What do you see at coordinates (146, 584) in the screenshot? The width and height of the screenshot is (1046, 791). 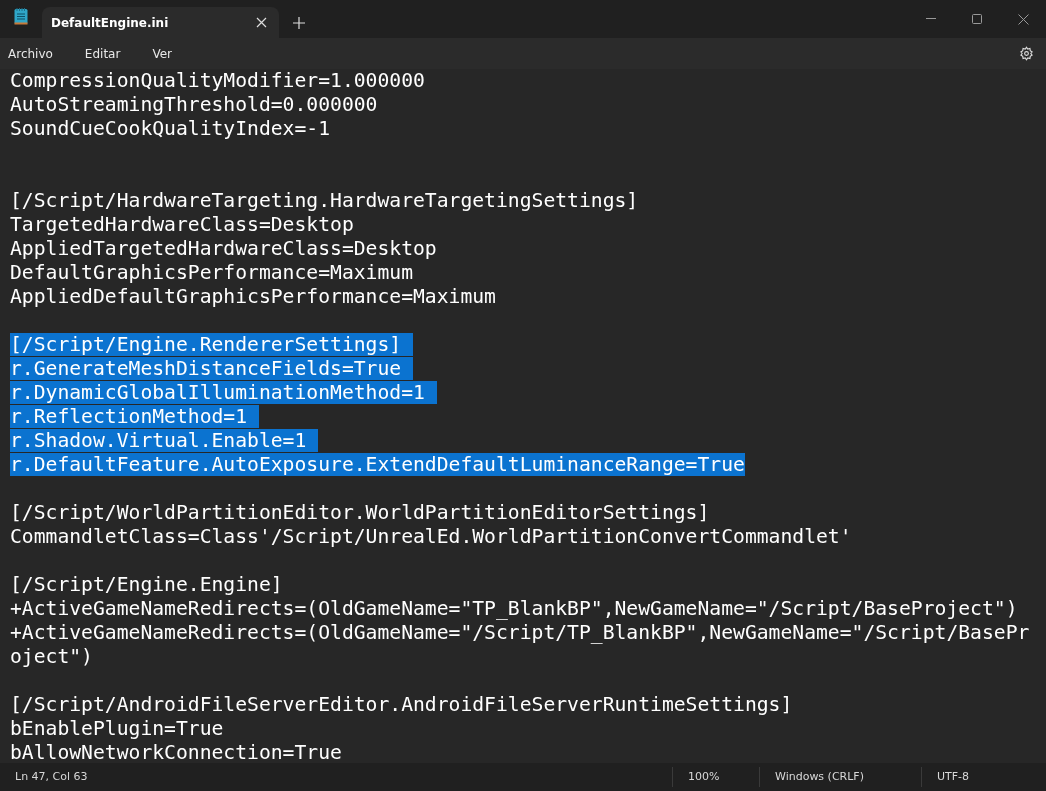 I see `code-line: [/Script/Engine.Engine]` at bounding box center [146, 584].